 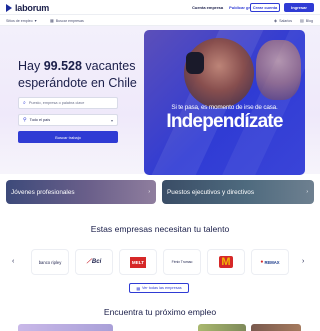 I want to click on next-job-section-title: Encuentra tu próximo empleo, so click(x=160, y=312).